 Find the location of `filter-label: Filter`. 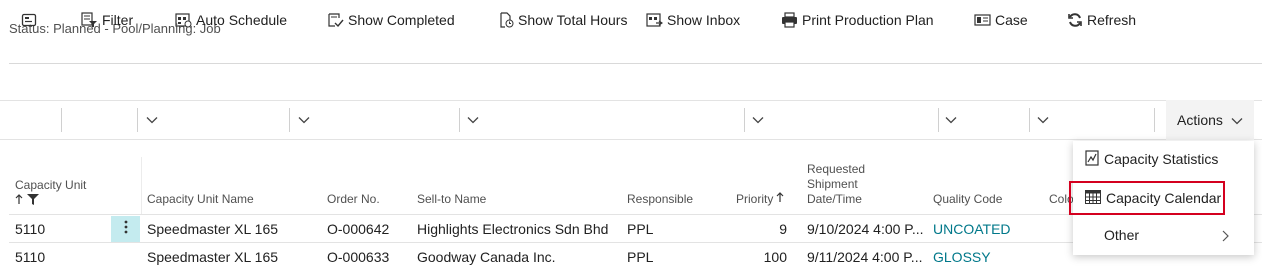

filter-label: Filter is located at coordinates (118, 20).